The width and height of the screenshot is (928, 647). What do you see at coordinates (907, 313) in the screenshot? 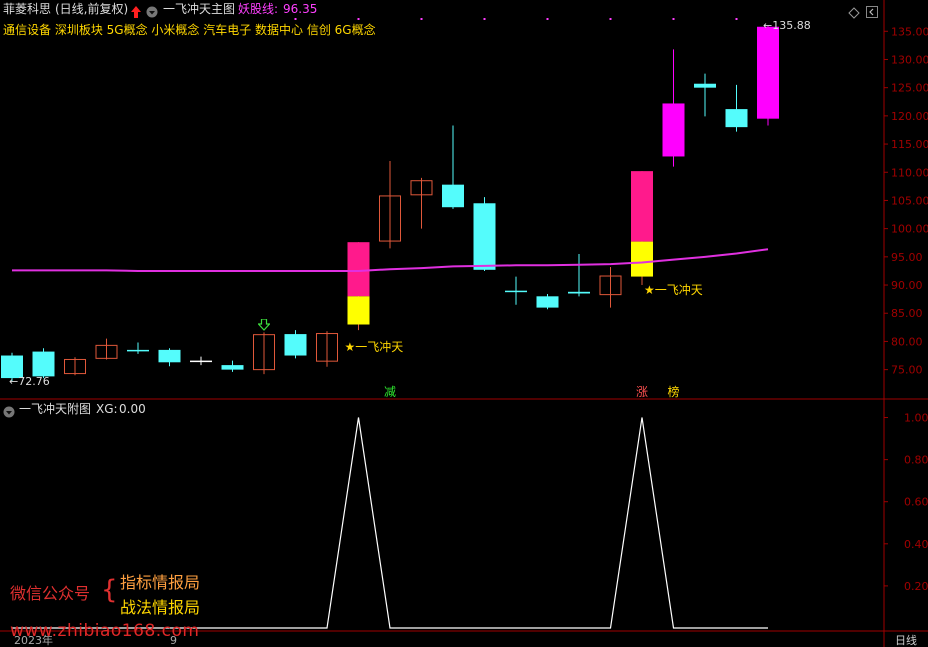
I see `price-tick-label: 85.00` at bounding box center [907, 313].